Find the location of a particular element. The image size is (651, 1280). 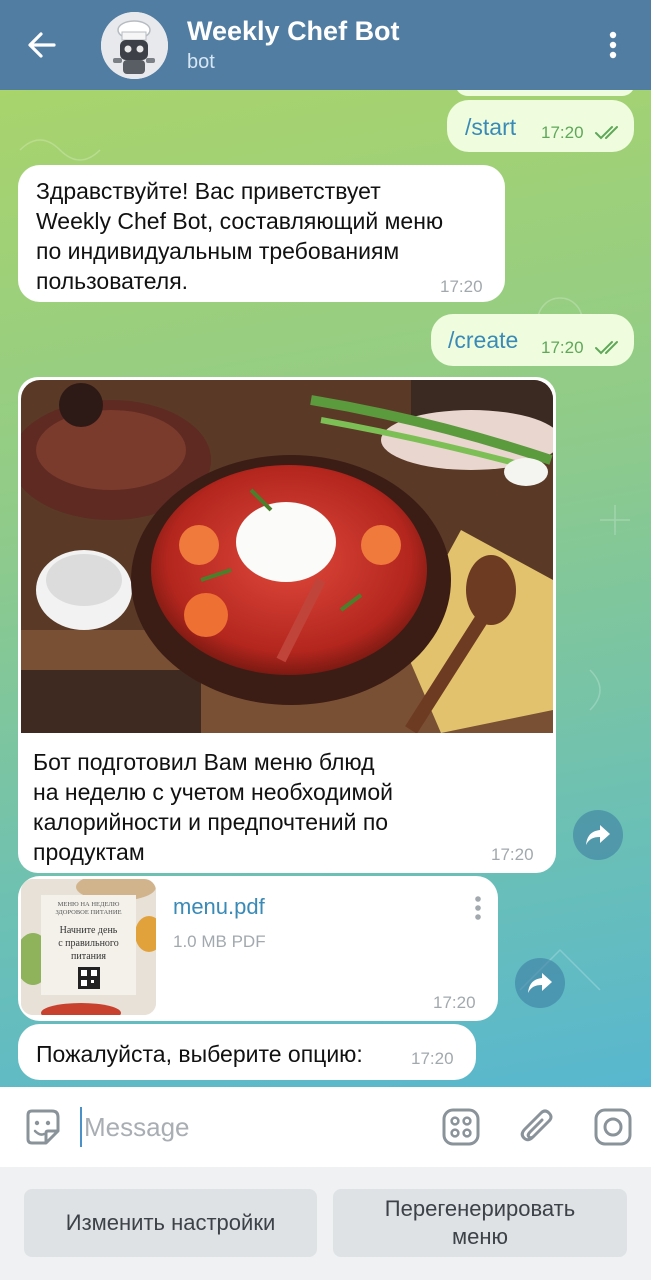

bot-commands-icon is located at coordinates (461, 1127).